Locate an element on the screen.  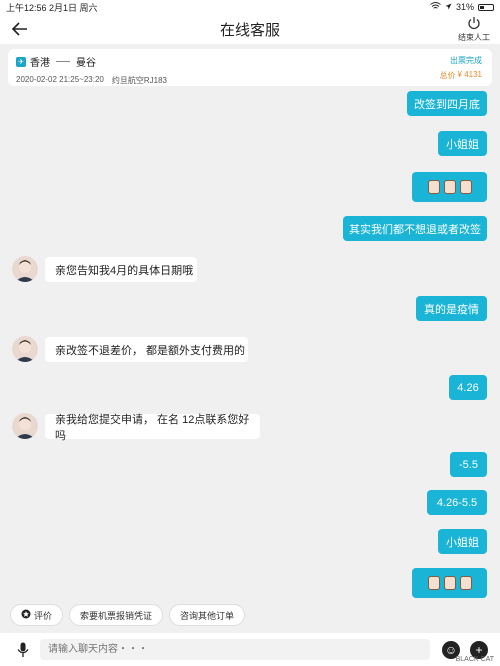
airline-logo-icon: ✈ is located at coordinates (21, 61).